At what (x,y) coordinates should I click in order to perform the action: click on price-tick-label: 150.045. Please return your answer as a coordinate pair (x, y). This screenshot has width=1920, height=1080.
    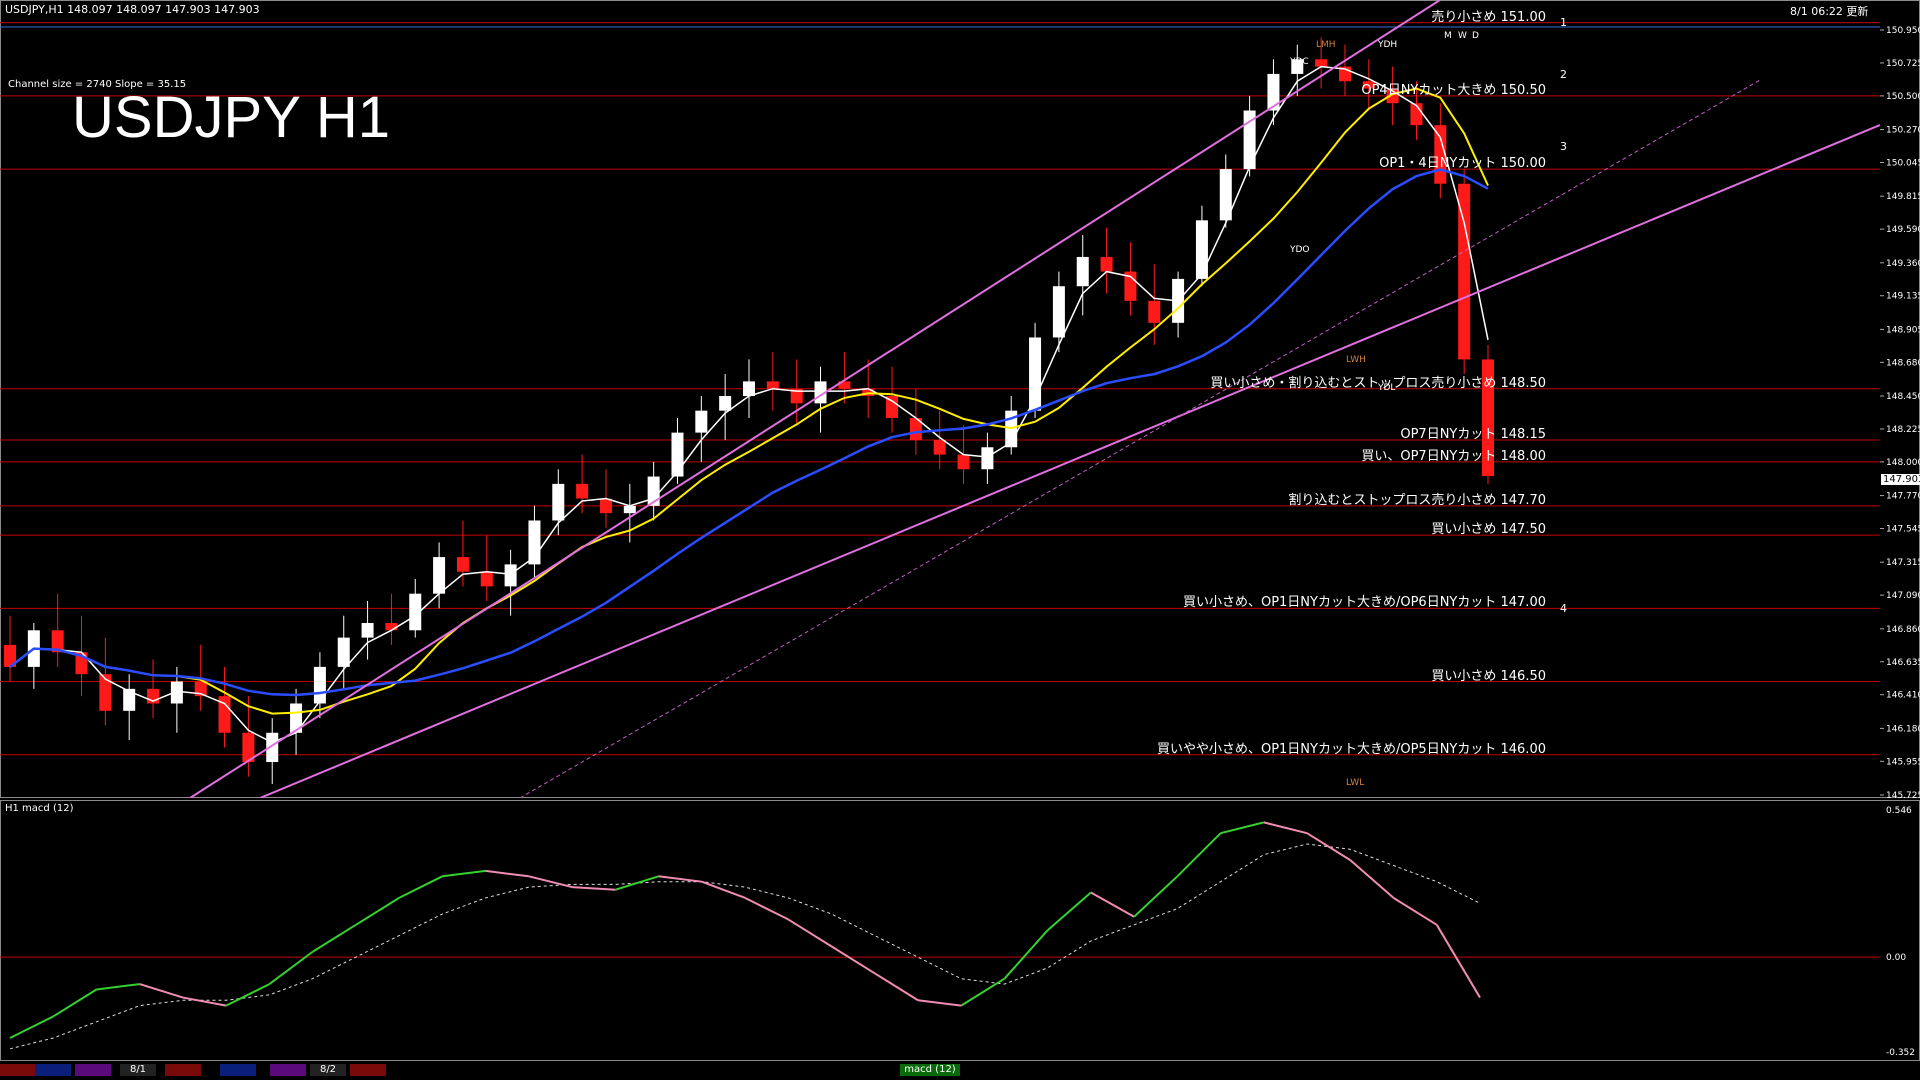
    Looking at the image, I should click on (1903, 164).